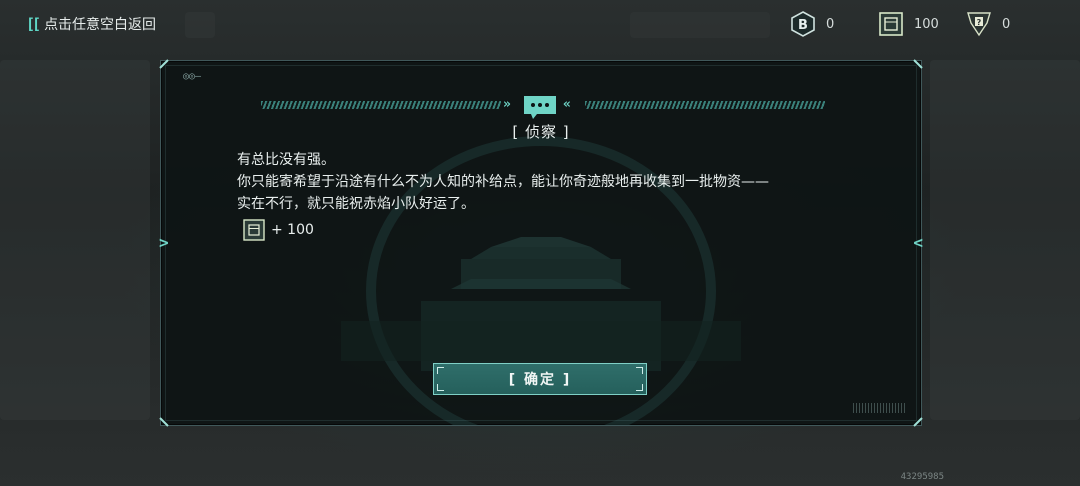  I want to click on dialog-header-ornament: » «, so click(541, 107).